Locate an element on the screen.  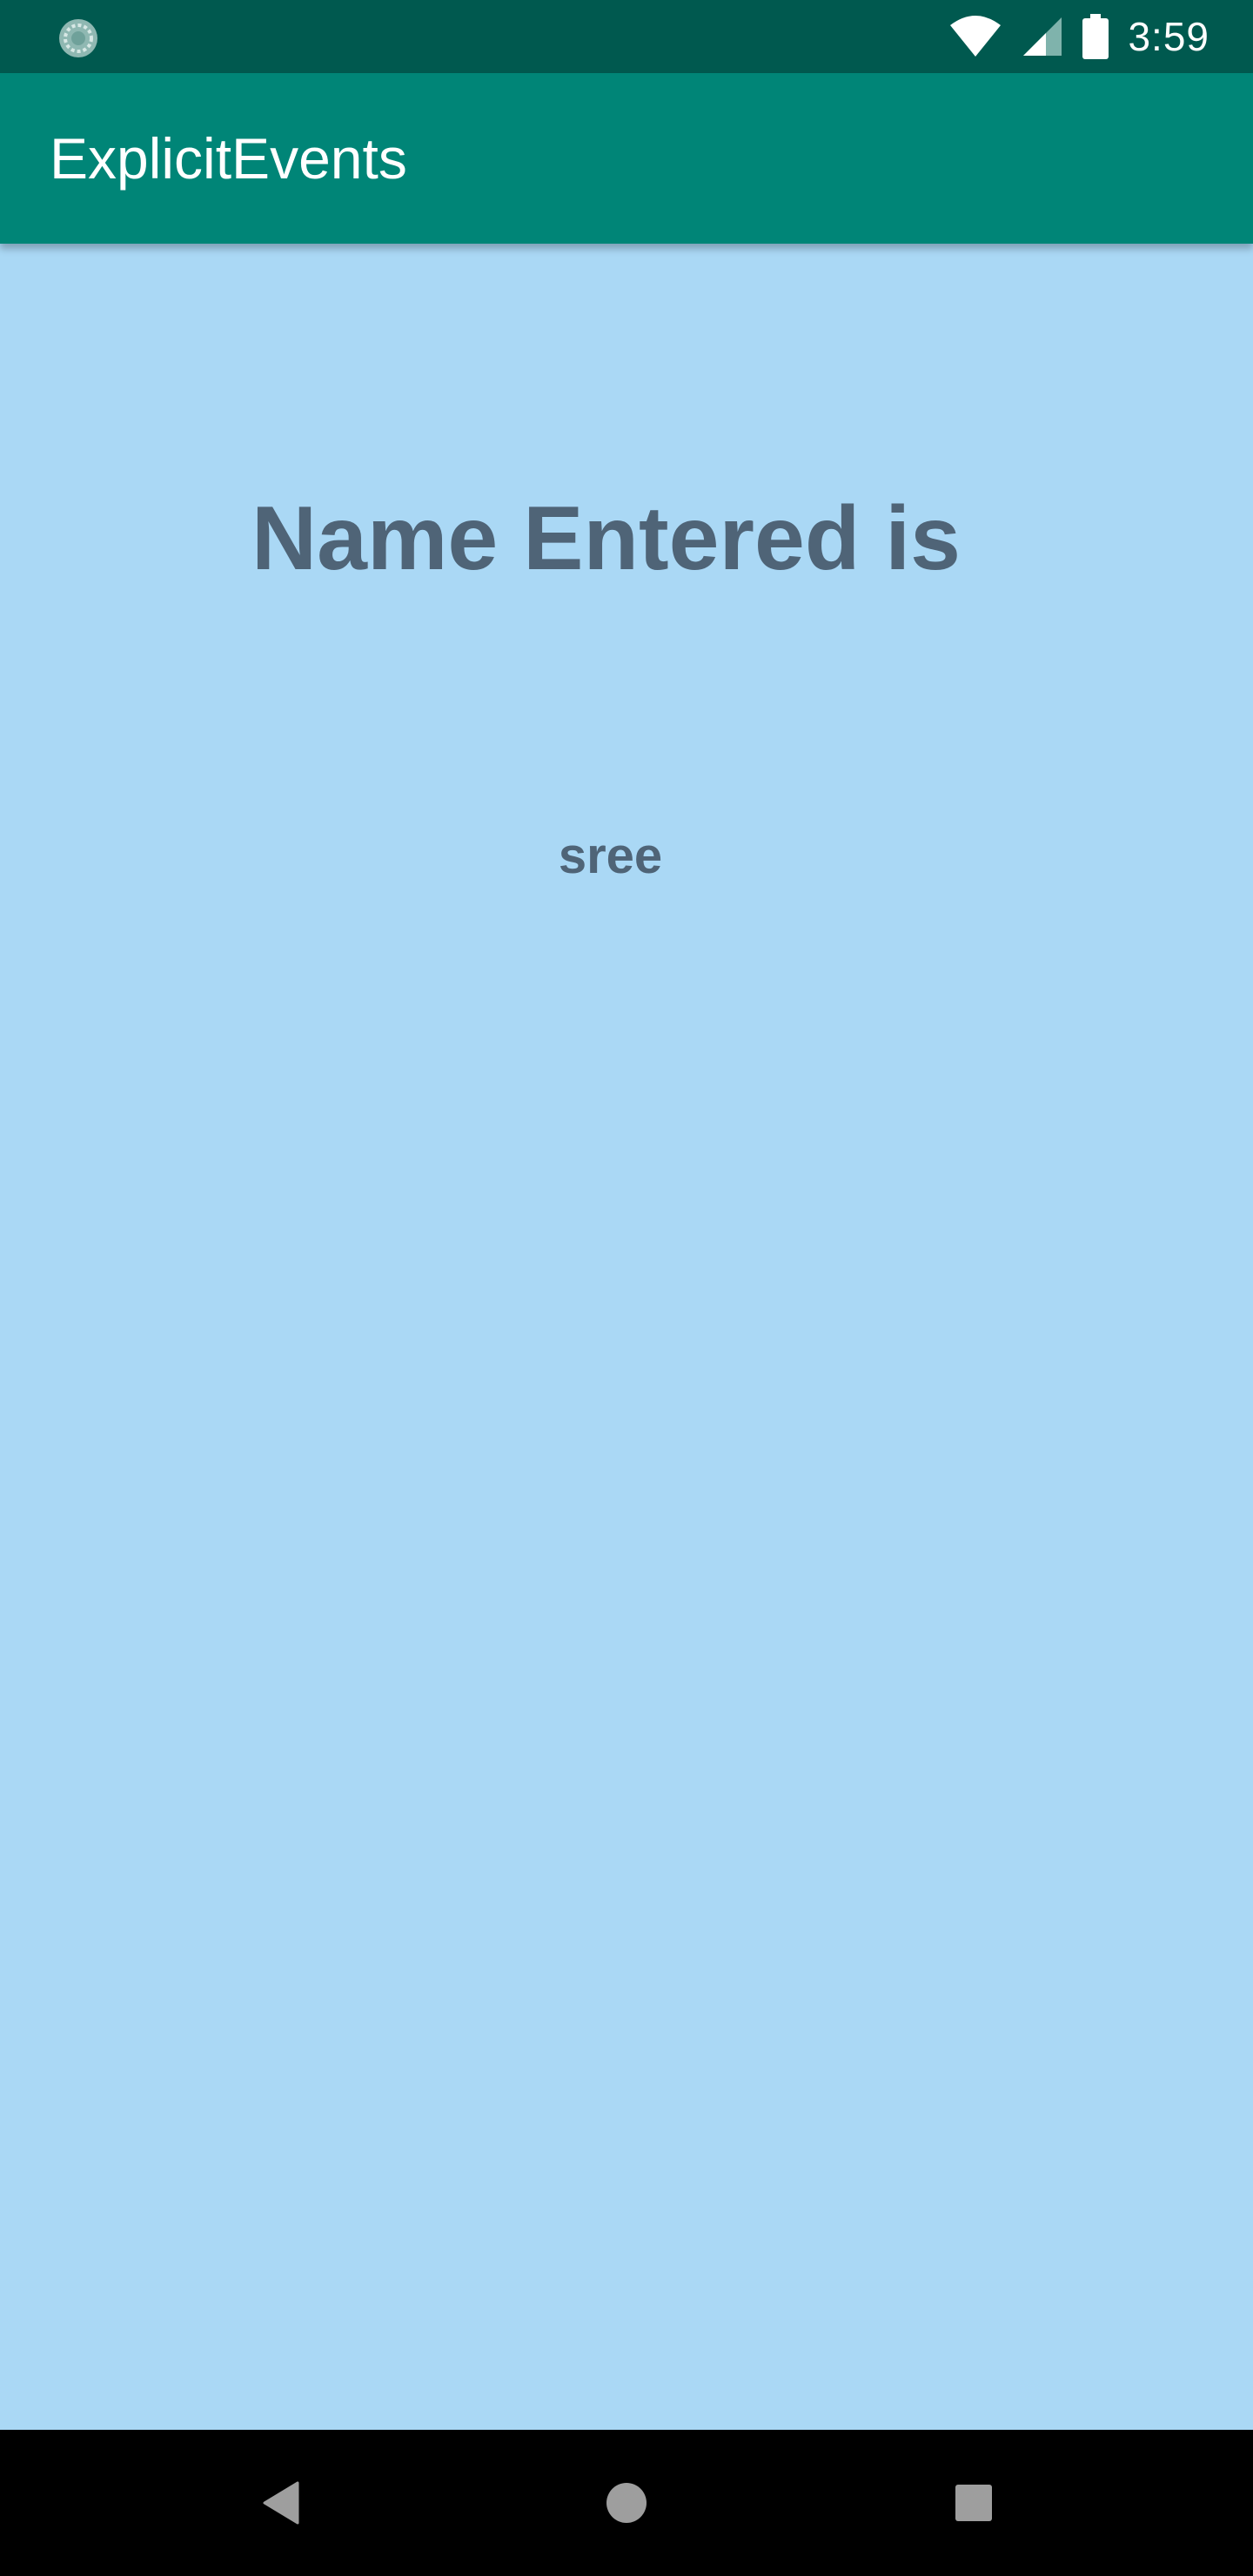
home-button is located at coordinates (626, 2503).